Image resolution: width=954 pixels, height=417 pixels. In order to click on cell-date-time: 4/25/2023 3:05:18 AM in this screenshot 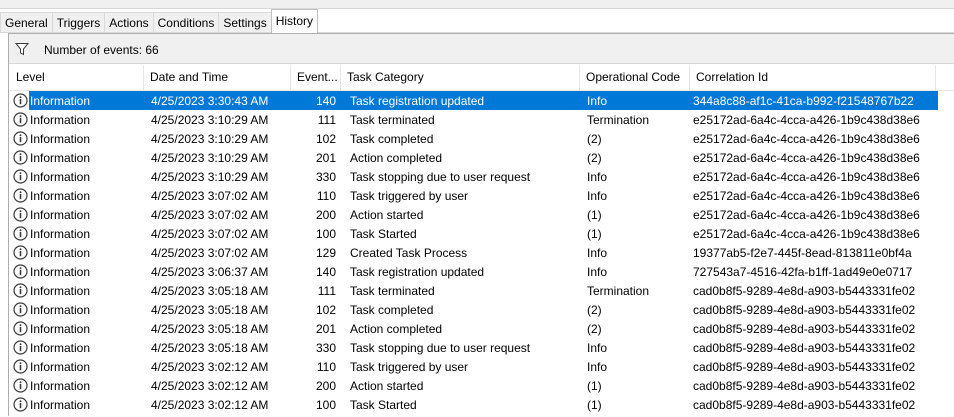, I will do `click(210, 290)`.